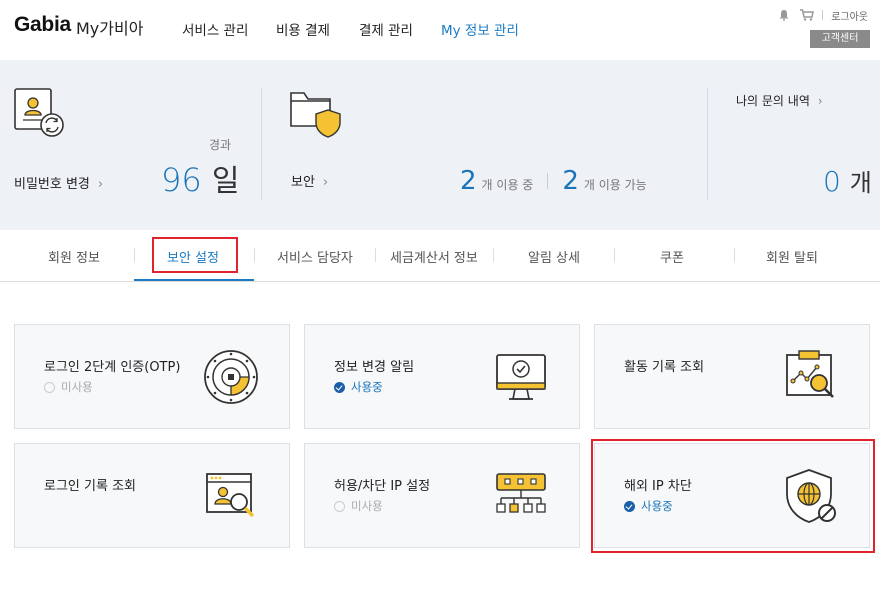 The height and width of the screenshot is (603, 880). I want to click on card-activity-history: 활동 기록 조회, so click(732, 376).